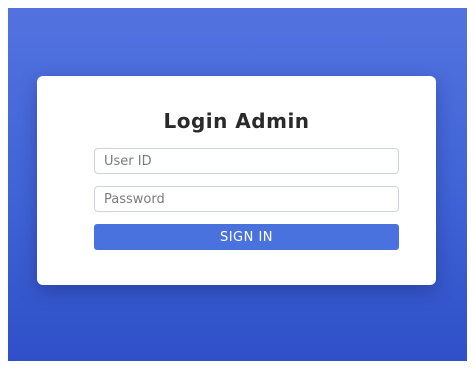  What do you see at coordinates (236, 121) in the screenshot?
I see `login-title: Login Admin` at bounding box center [236, 121].